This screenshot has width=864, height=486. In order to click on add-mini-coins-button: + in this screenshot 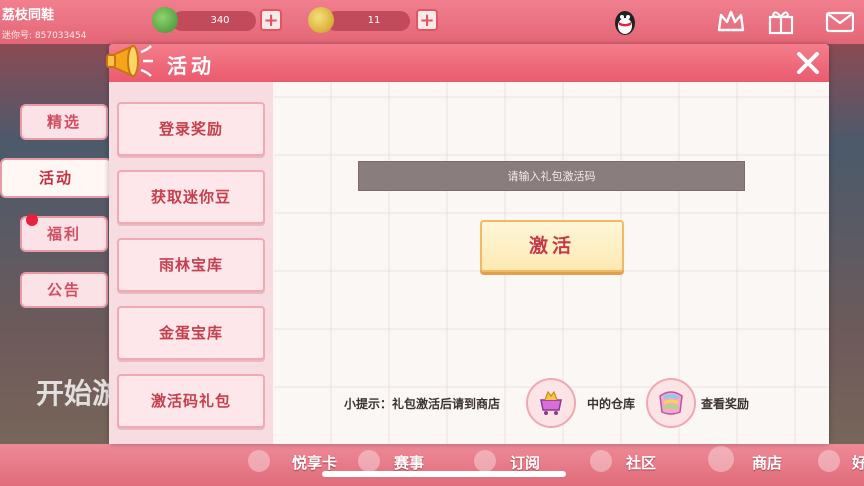, I will do `click(427, 20)`.